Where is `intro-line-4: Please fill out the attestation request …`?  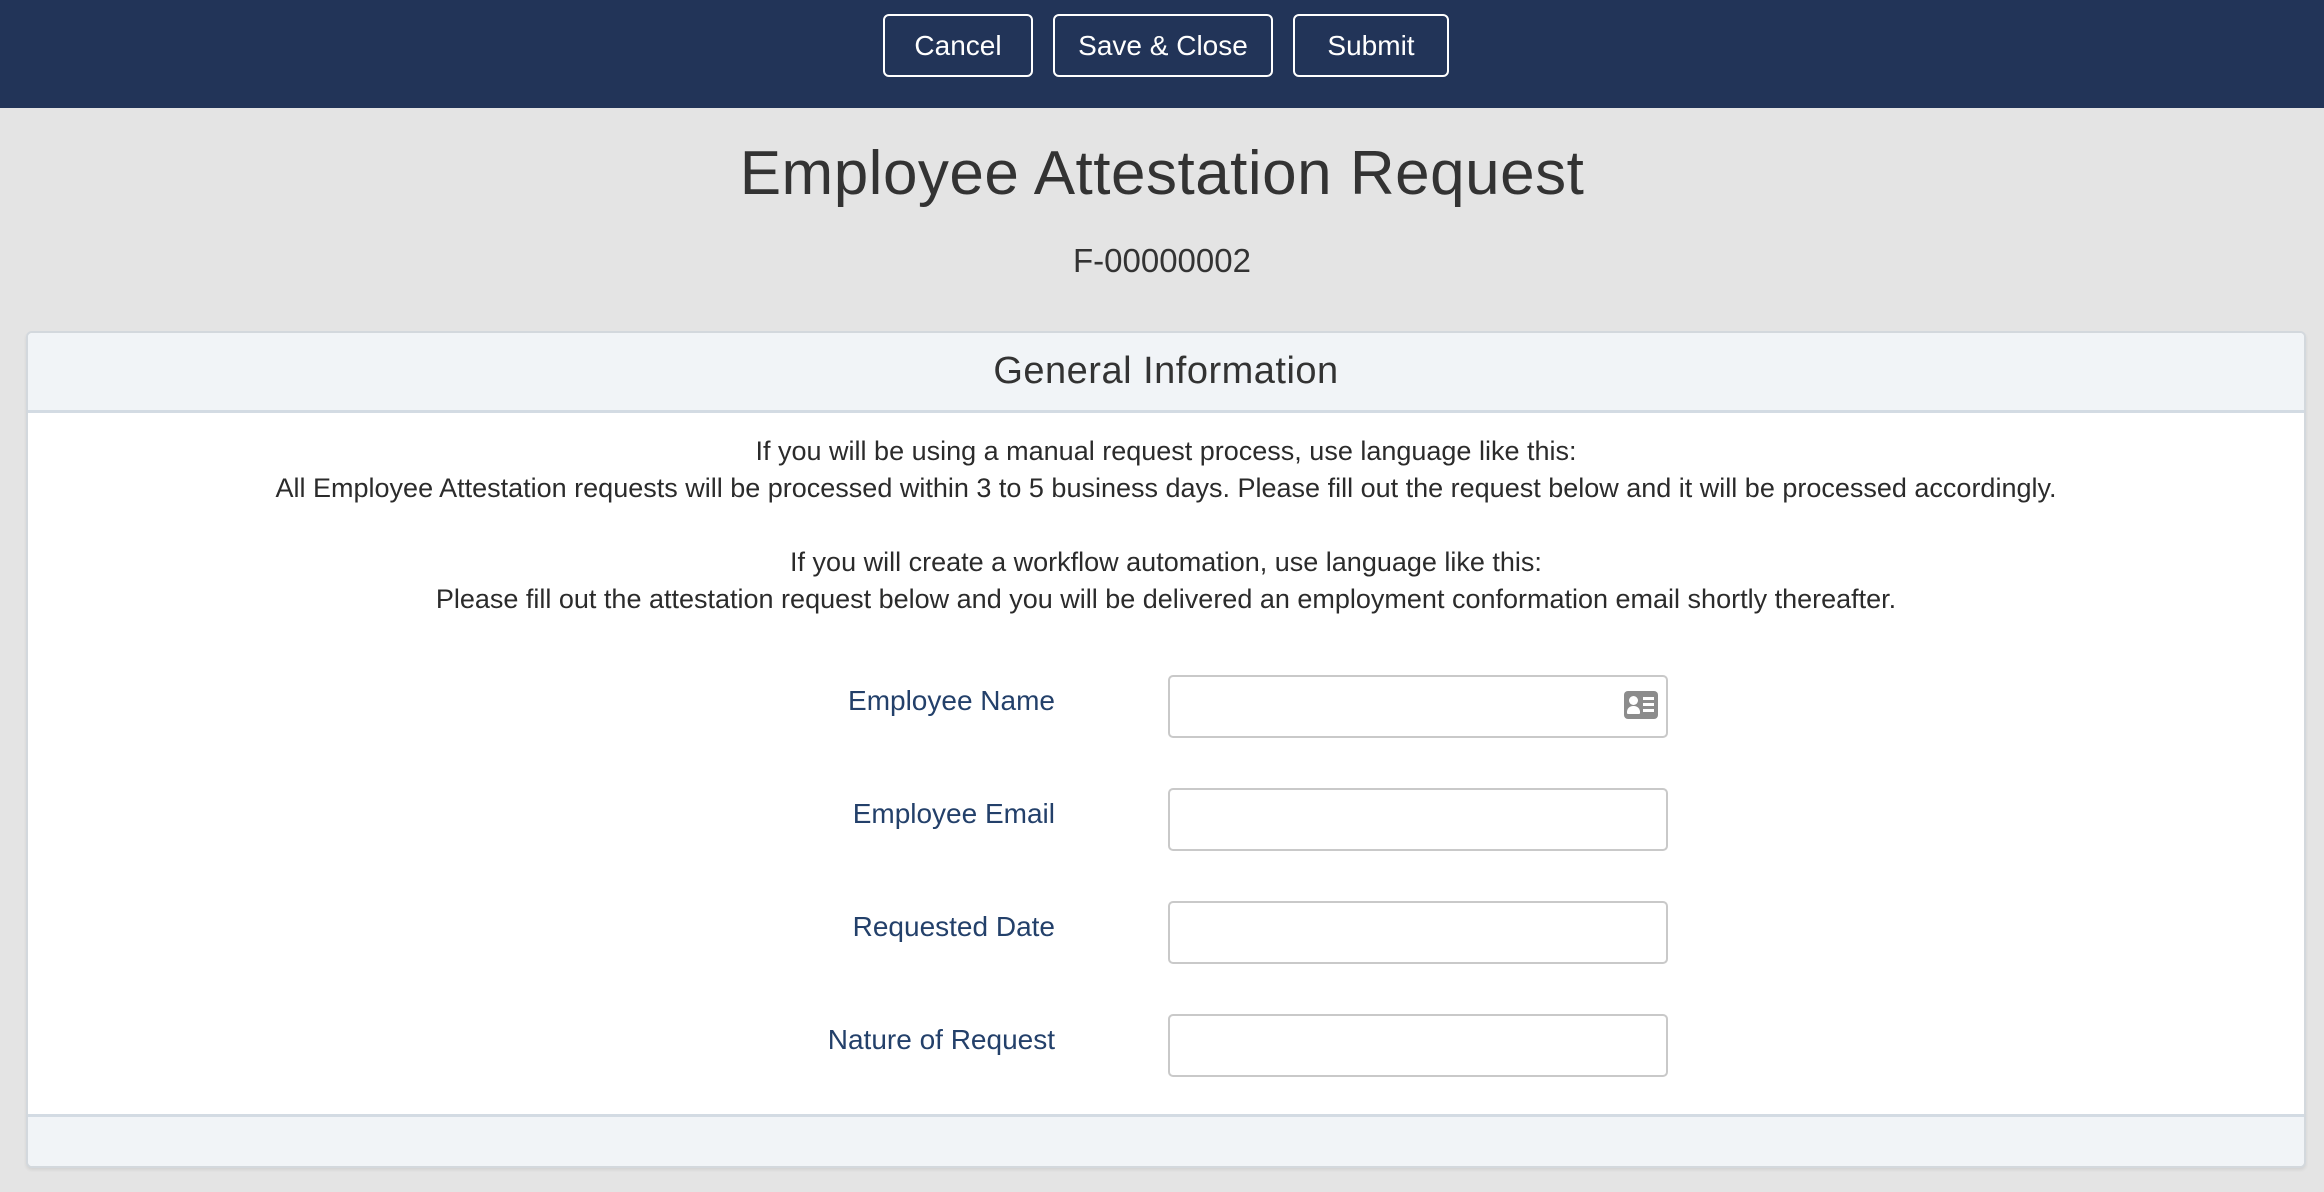
intro-line-4: Please fill out the attestation request … is located at coordinates (1166, 599).